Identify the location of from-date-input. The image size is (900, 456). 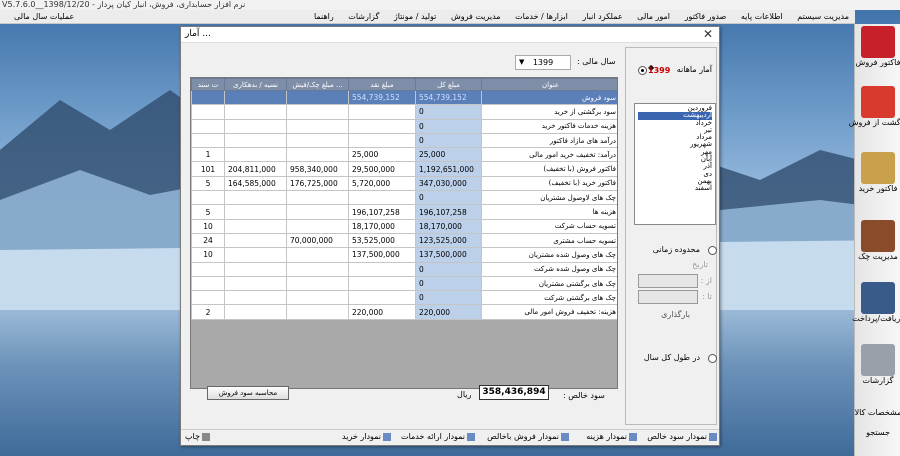
(668, 281).